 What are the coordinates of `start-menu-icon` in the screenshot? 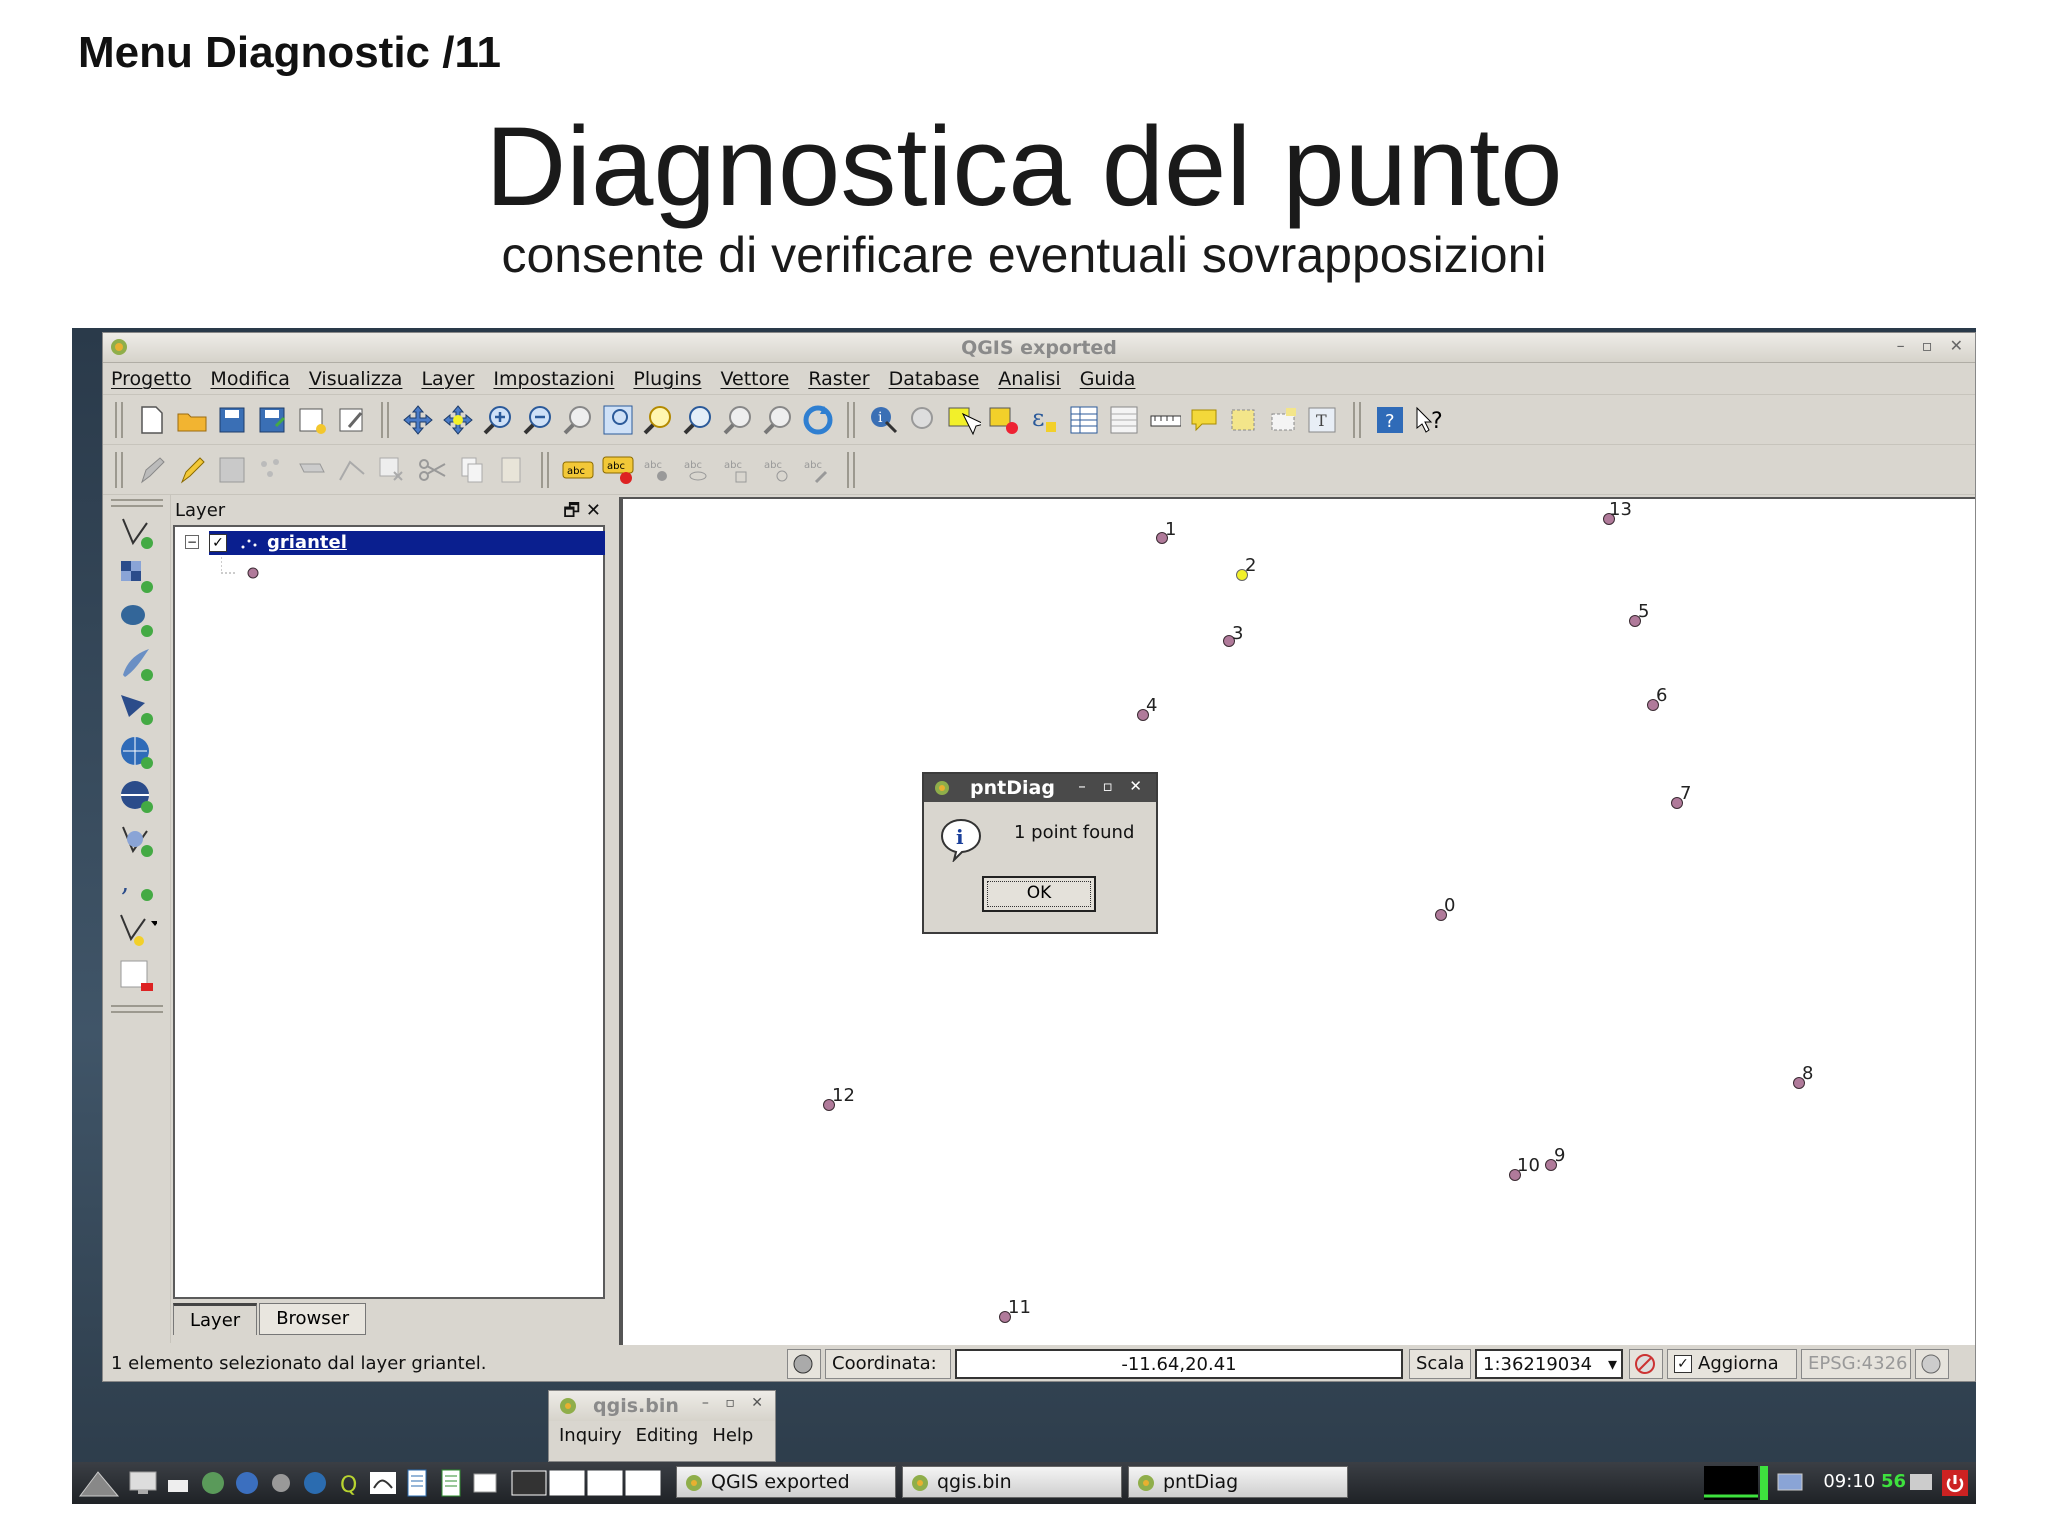 It's located at (99, 1483).